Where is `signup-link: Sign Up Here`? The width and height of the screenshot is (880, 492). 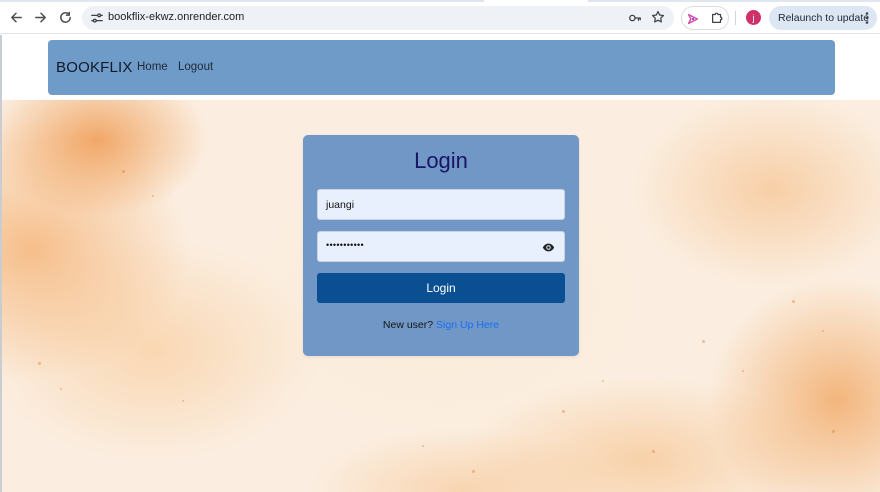 signup-link: Sign Up Here is located at coordinates (467, 325).